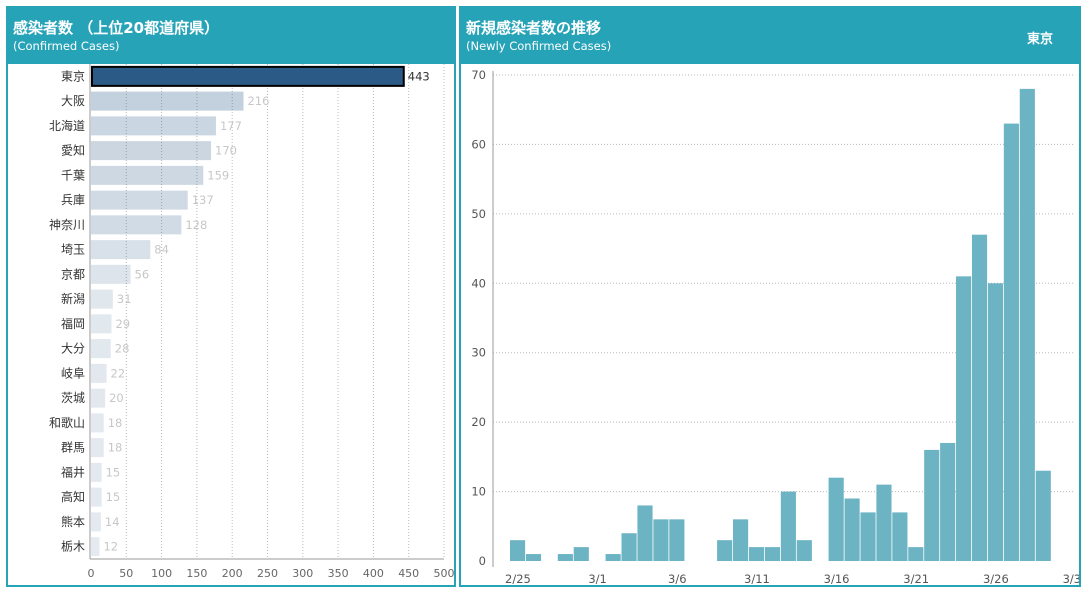 The width and height of the screenshot is (1086, 593). What do you see at coordinates (338, 573) in the screenshot?
I see `x-tick-label: 350` at bounding box center [338, 573].